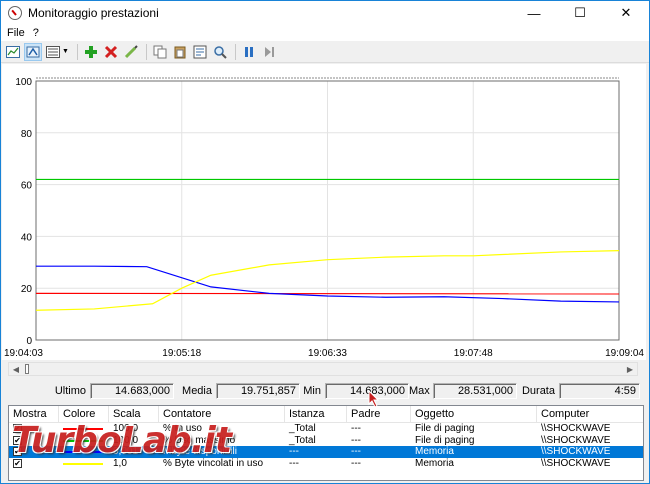  Describe the element at coordinates (197, 391) in the screenshot. I see `avg-label: Media` at that location.